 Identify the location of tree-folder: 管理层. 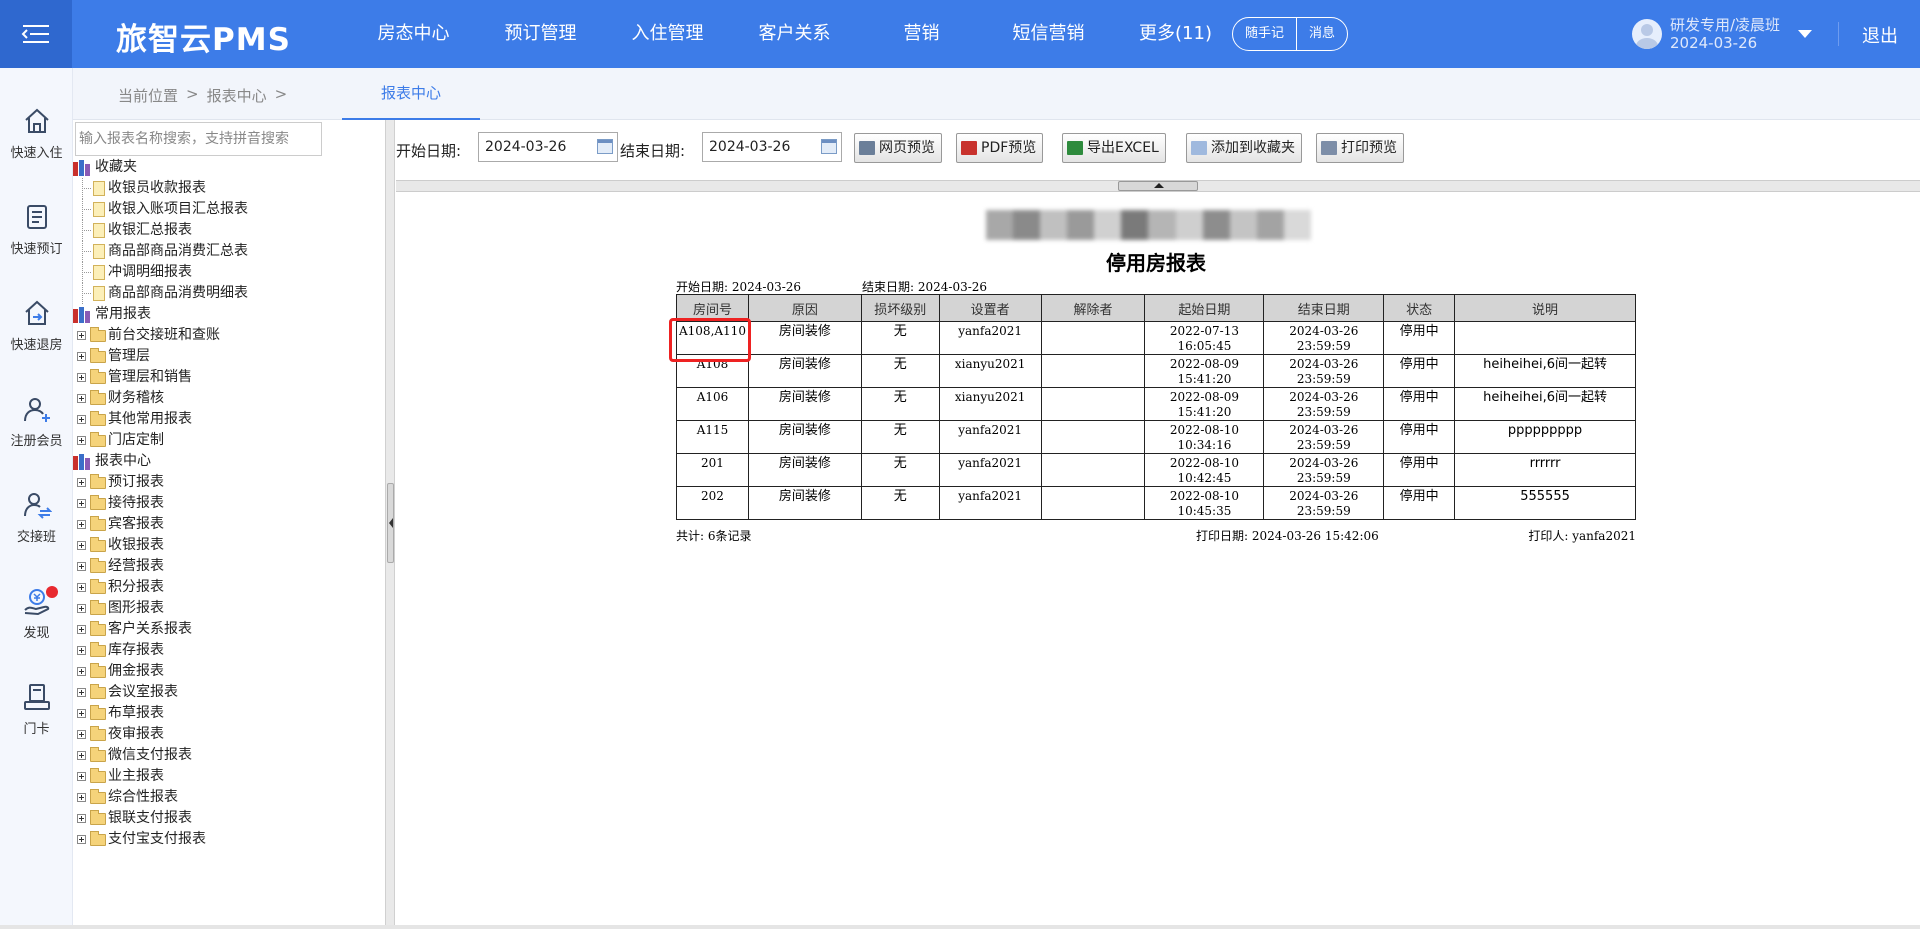
(113, 356).